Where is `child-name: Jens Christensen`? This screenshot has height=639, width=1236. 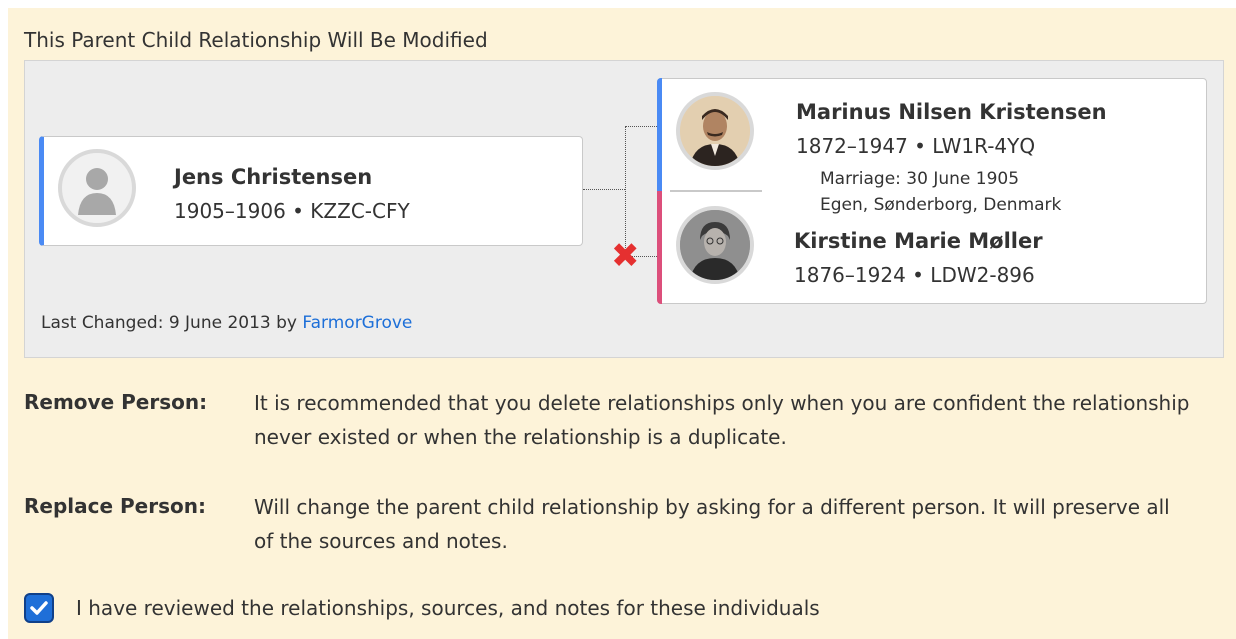
child-name: Jens Christensen is located at coordinates (273, 177).